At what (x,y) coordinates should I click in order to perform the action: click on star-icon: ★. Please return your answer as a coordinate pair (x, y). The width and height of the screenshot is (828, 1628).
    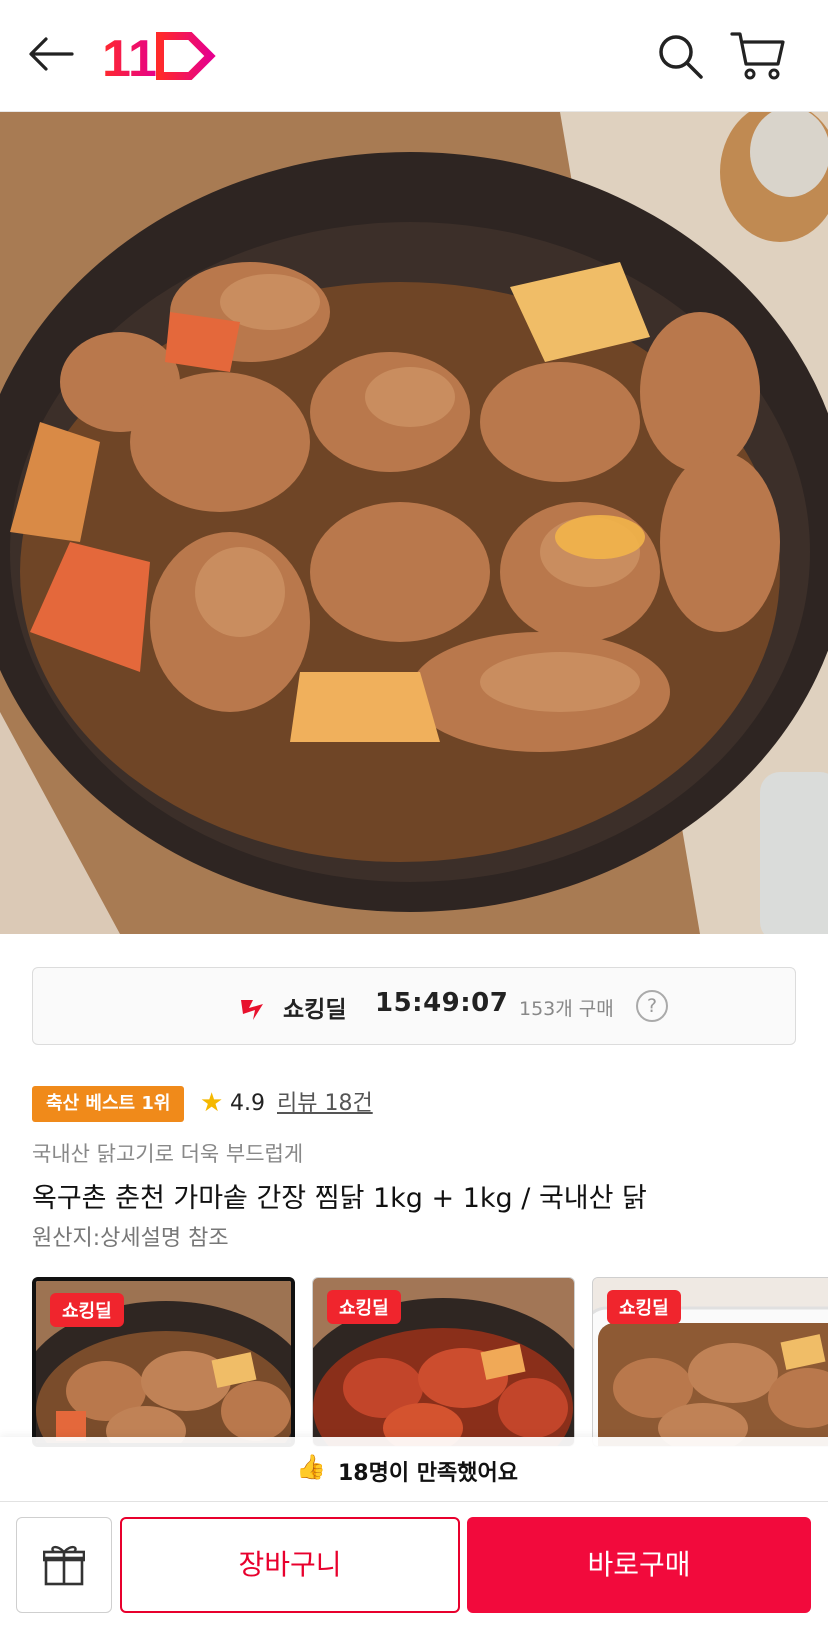
    Looking at the image, I should click on (212, 1103).